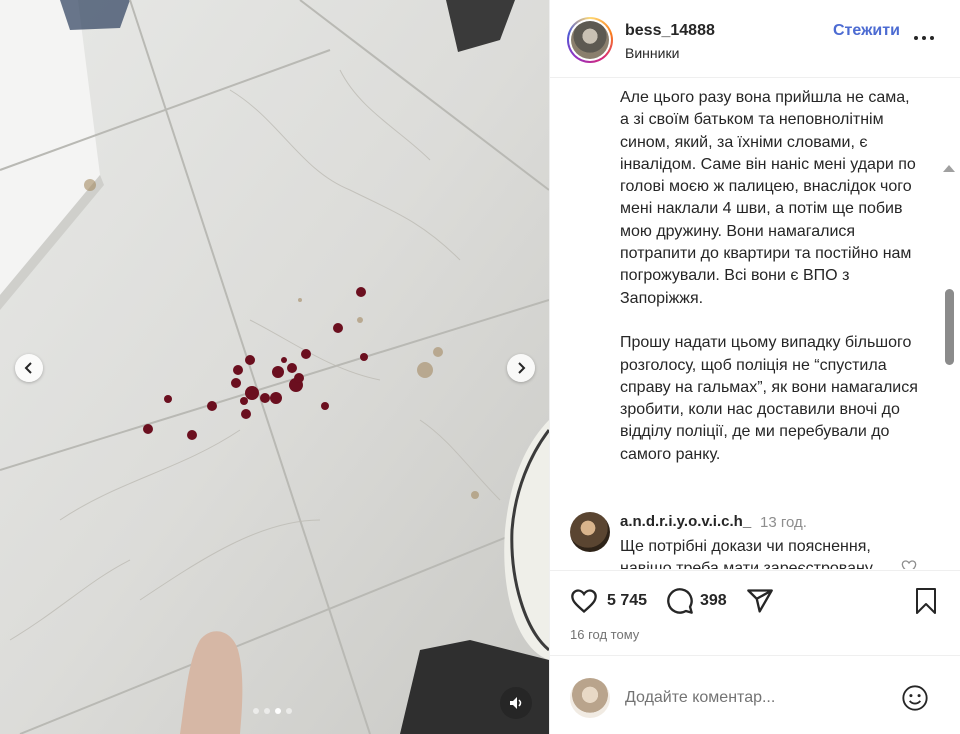 This screenshot has height=734, width=960. Describe the element at coordinates (627, 601) in the screenshot. I see `like-count: 5 745` at that location.